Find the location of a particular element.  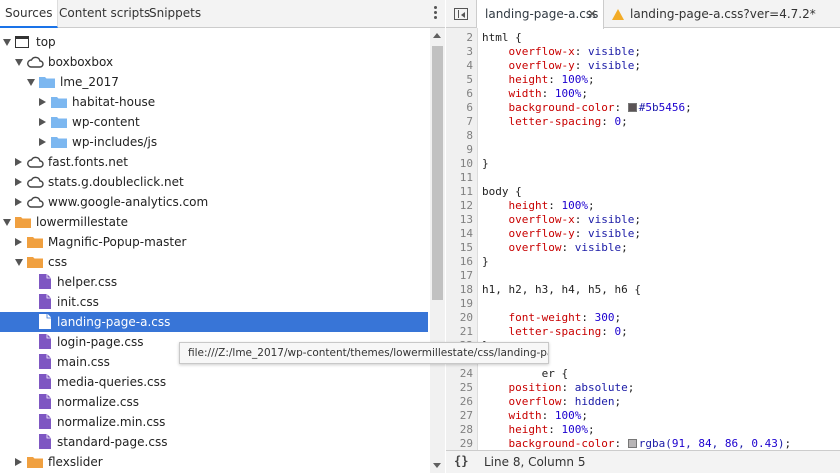

tree-item-label: wp-content is located at coordinates (106, 122).